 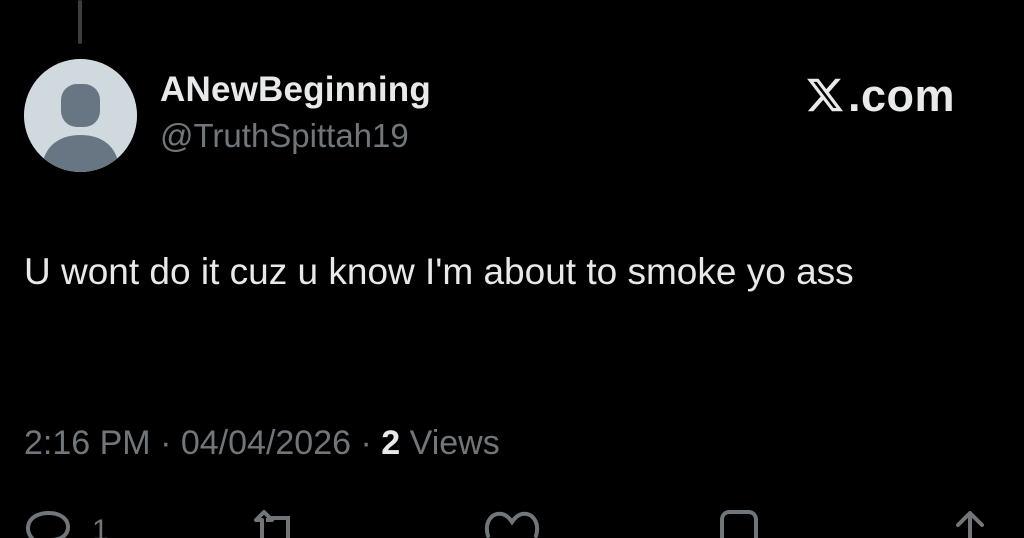 I want to click on tweet-date: 04/04/2026, so click(x=266, y=443).